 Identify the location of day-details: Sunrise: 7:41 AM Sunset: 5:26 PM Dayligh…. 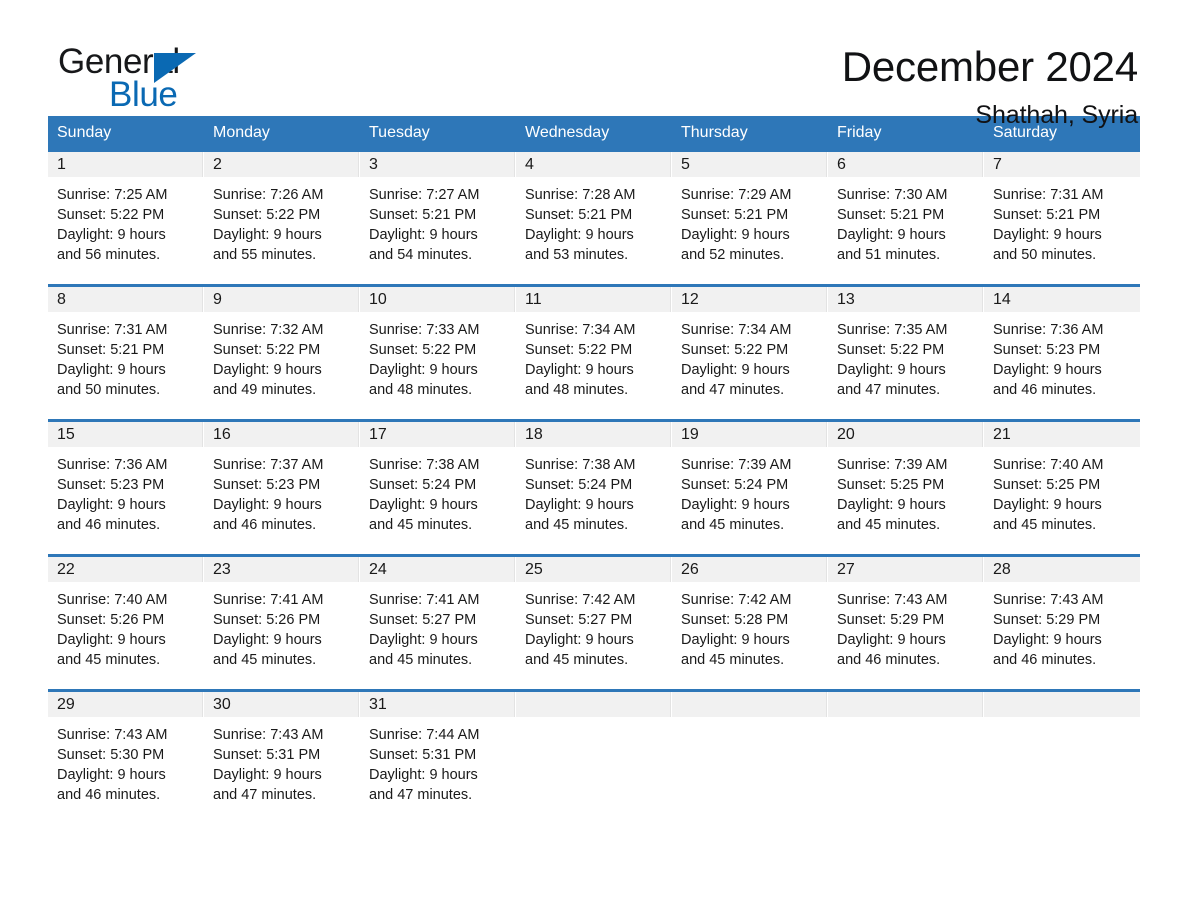
(268, 630).